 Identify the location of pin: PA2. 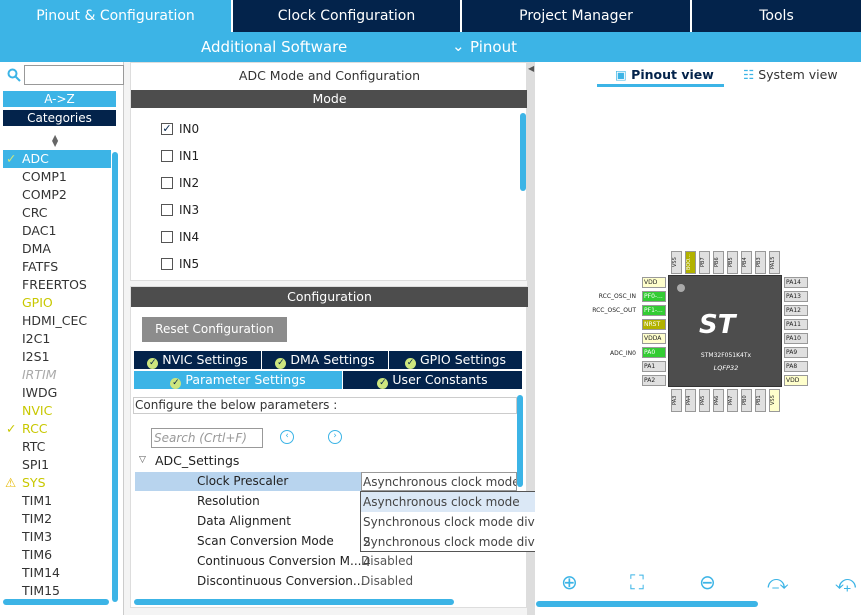
(654, 380).